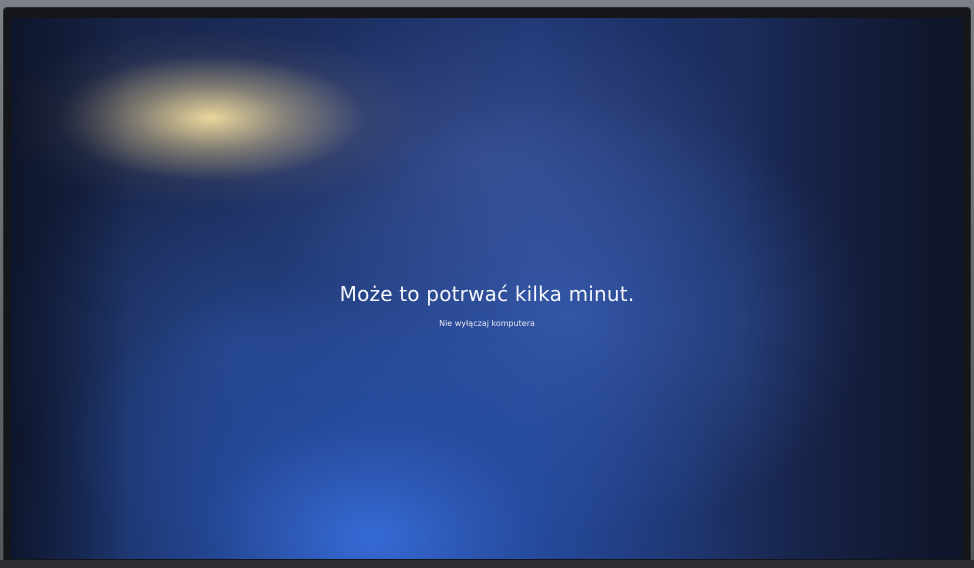 Image resolution: width=974 pixels, height=568 pixels. Describe the element at coordinates (487, 564) in the screenshot. I see `monitor-bottom-edge` at that location.